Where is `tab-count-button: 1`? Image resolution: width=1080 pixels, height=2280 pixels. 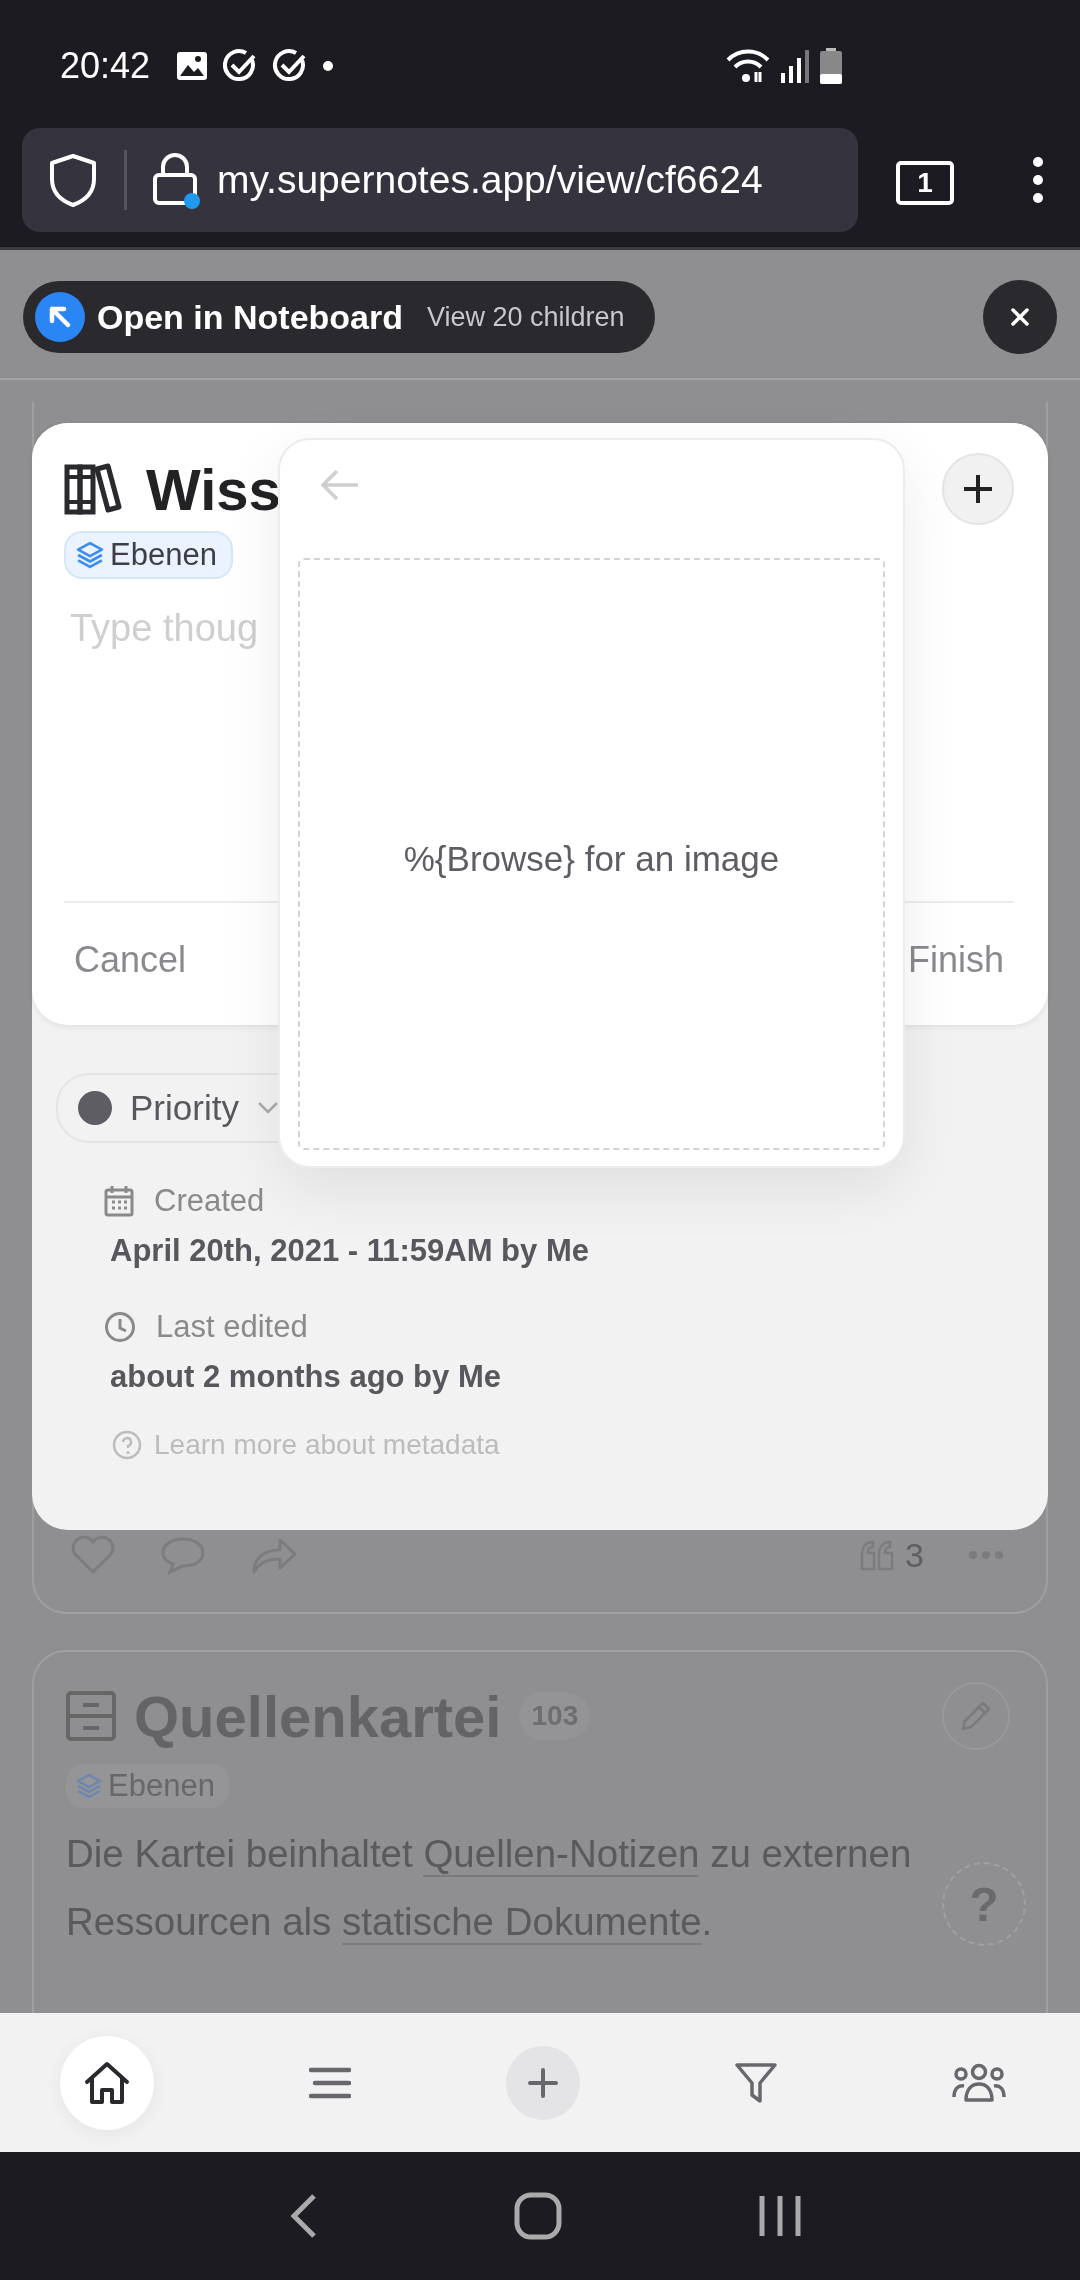 tab-count-button: 1 is located at coordinates (925, 183).